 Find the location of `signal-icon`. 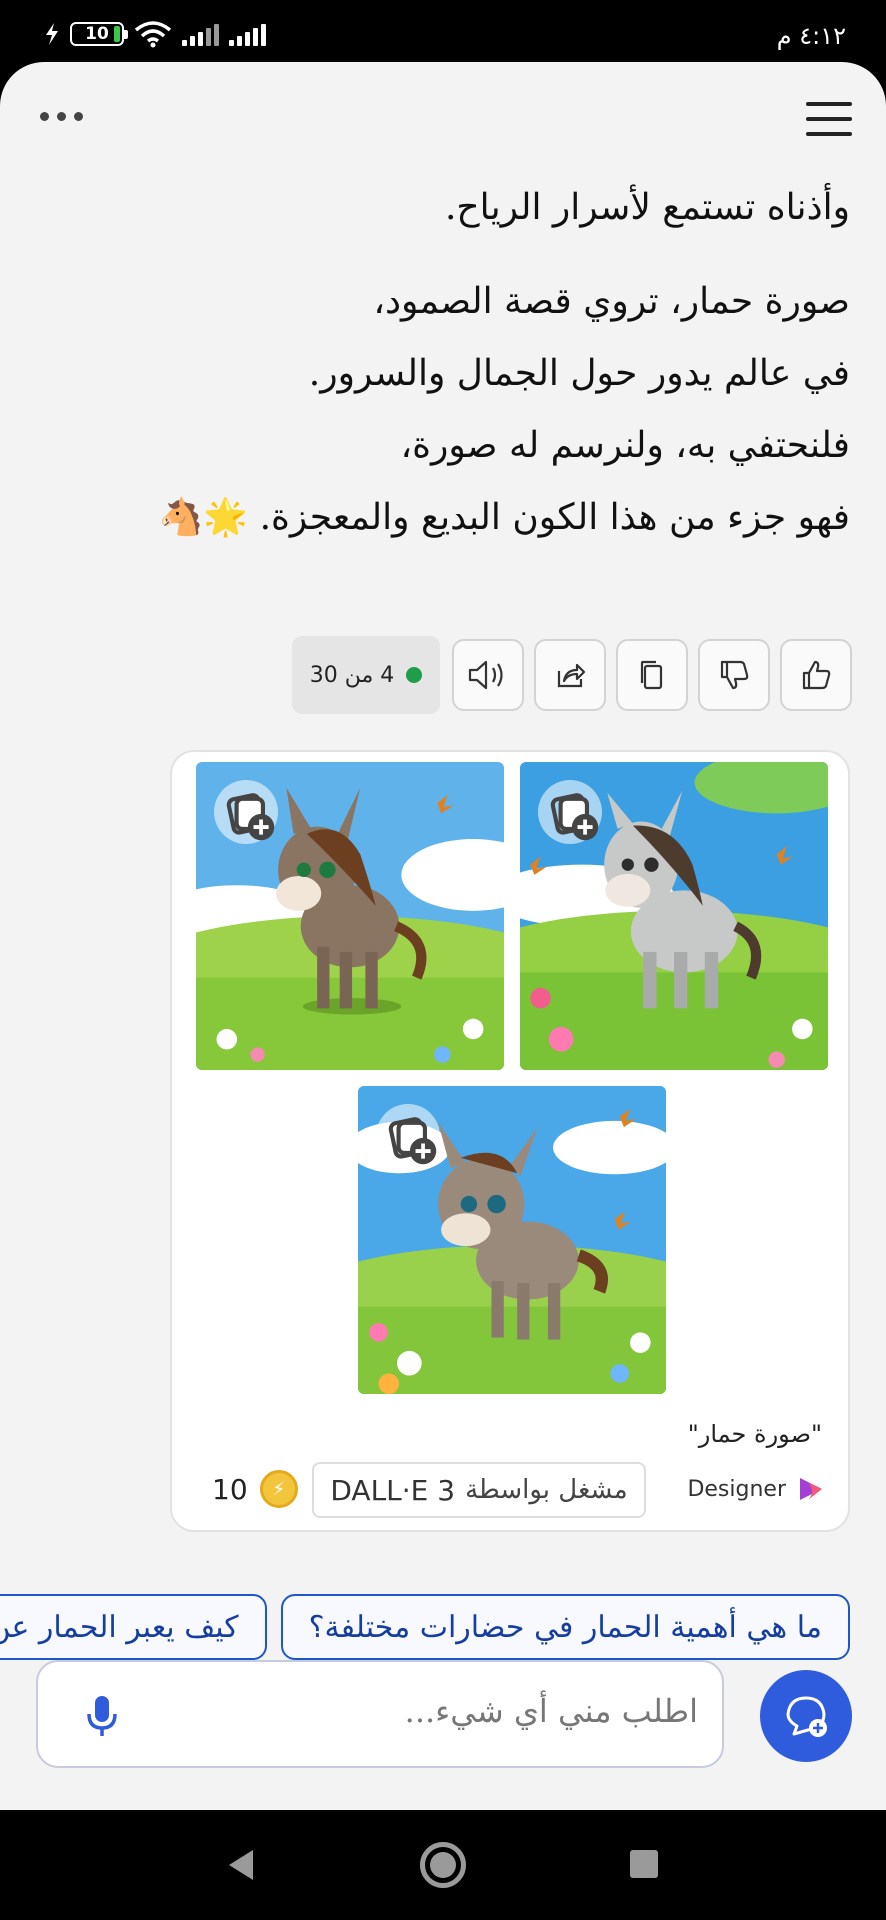

signal-icon is located at coordinates (200, 34).